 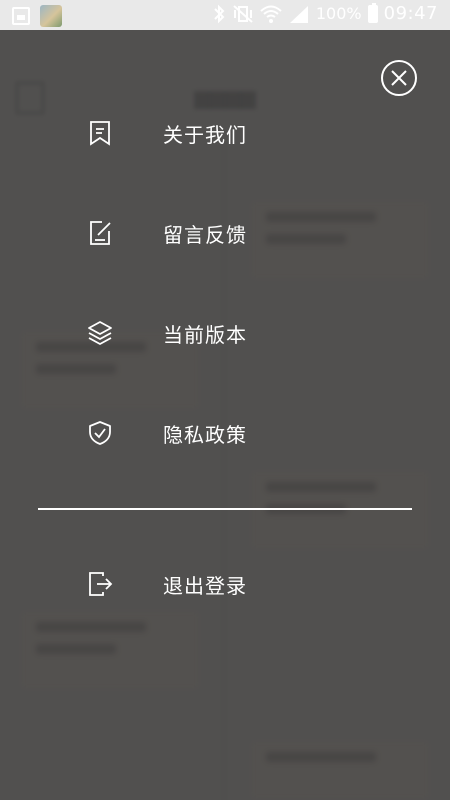 What do you see at coordinates (37, 16) in the screenshot?
I see `notification-icons` at bounding box center [37, 16].